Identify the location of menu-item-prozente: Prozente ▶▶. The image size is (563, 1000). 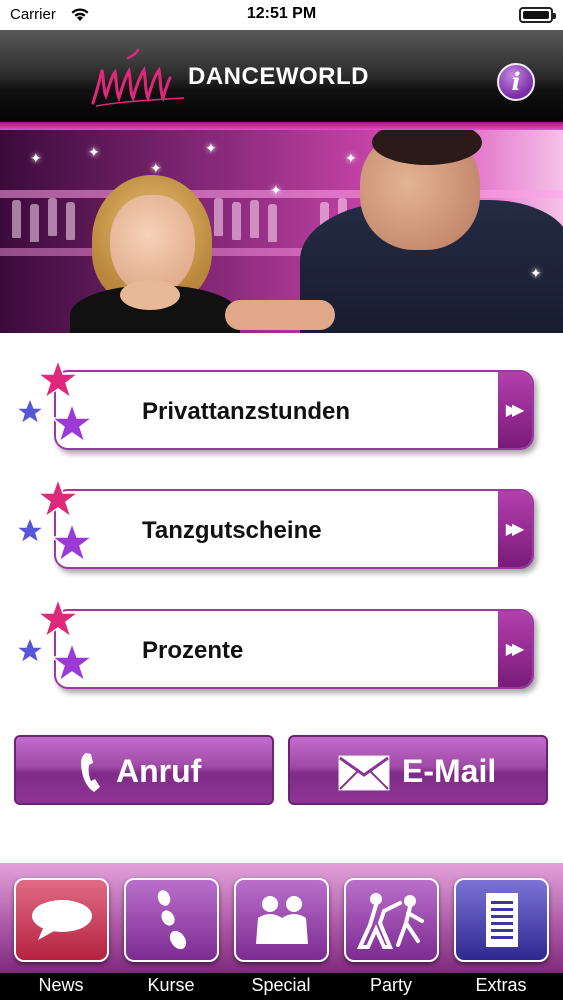
(280, 645).